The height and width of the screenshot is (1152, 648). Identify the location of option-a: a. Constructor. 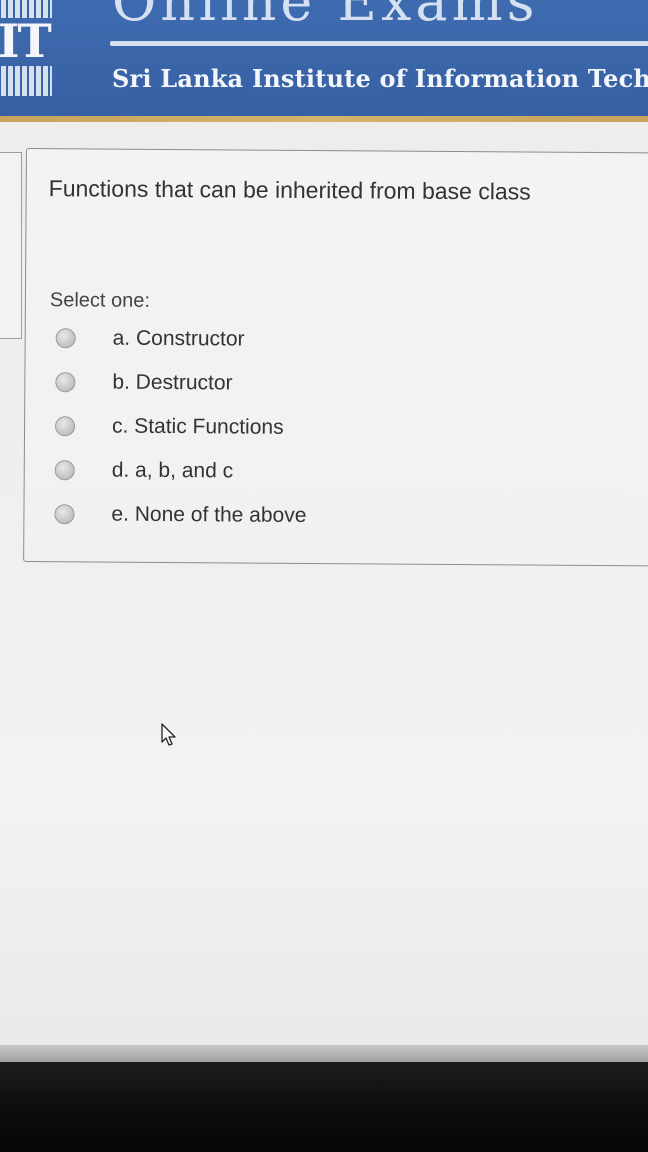
(342, 340).